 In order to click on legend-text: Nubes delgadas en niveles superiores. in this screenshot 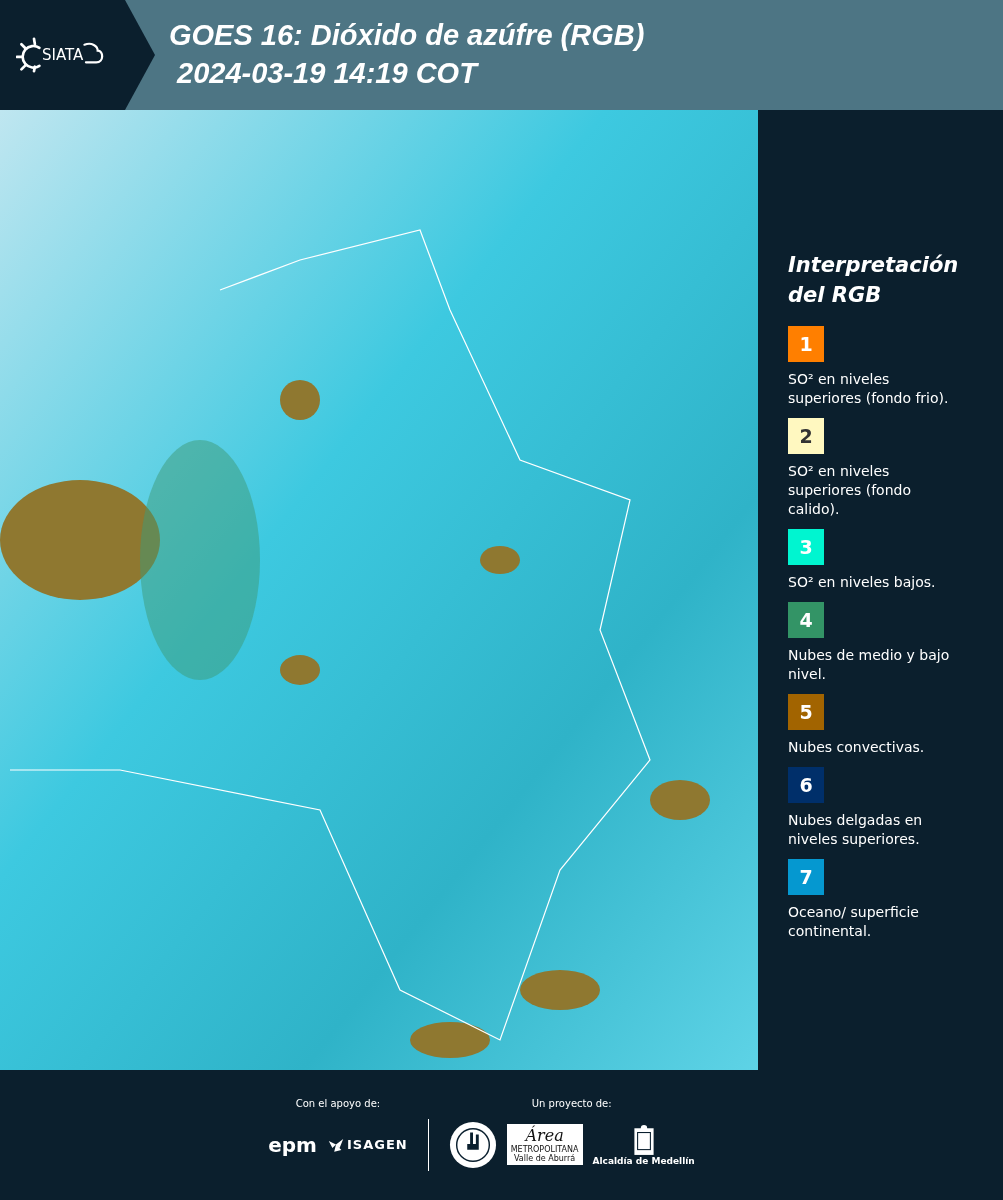, I will do `click(856, 830)`.